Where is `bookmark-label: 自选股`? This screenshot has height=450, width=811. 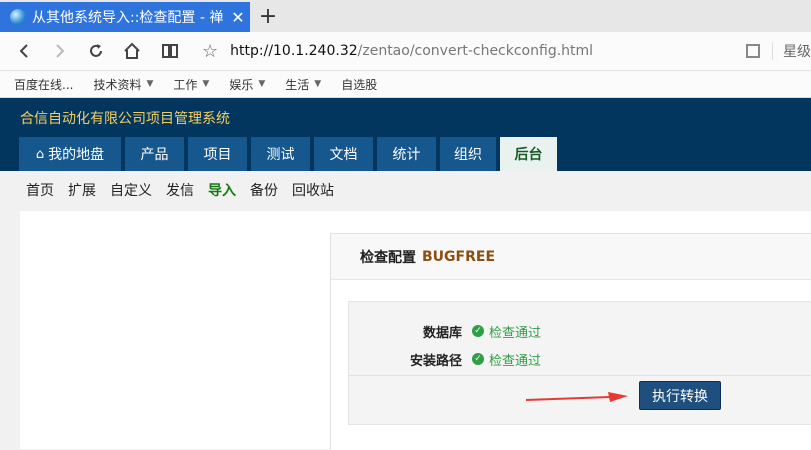
bookmark-label: 自选股 is located at coordinates (359, 84).